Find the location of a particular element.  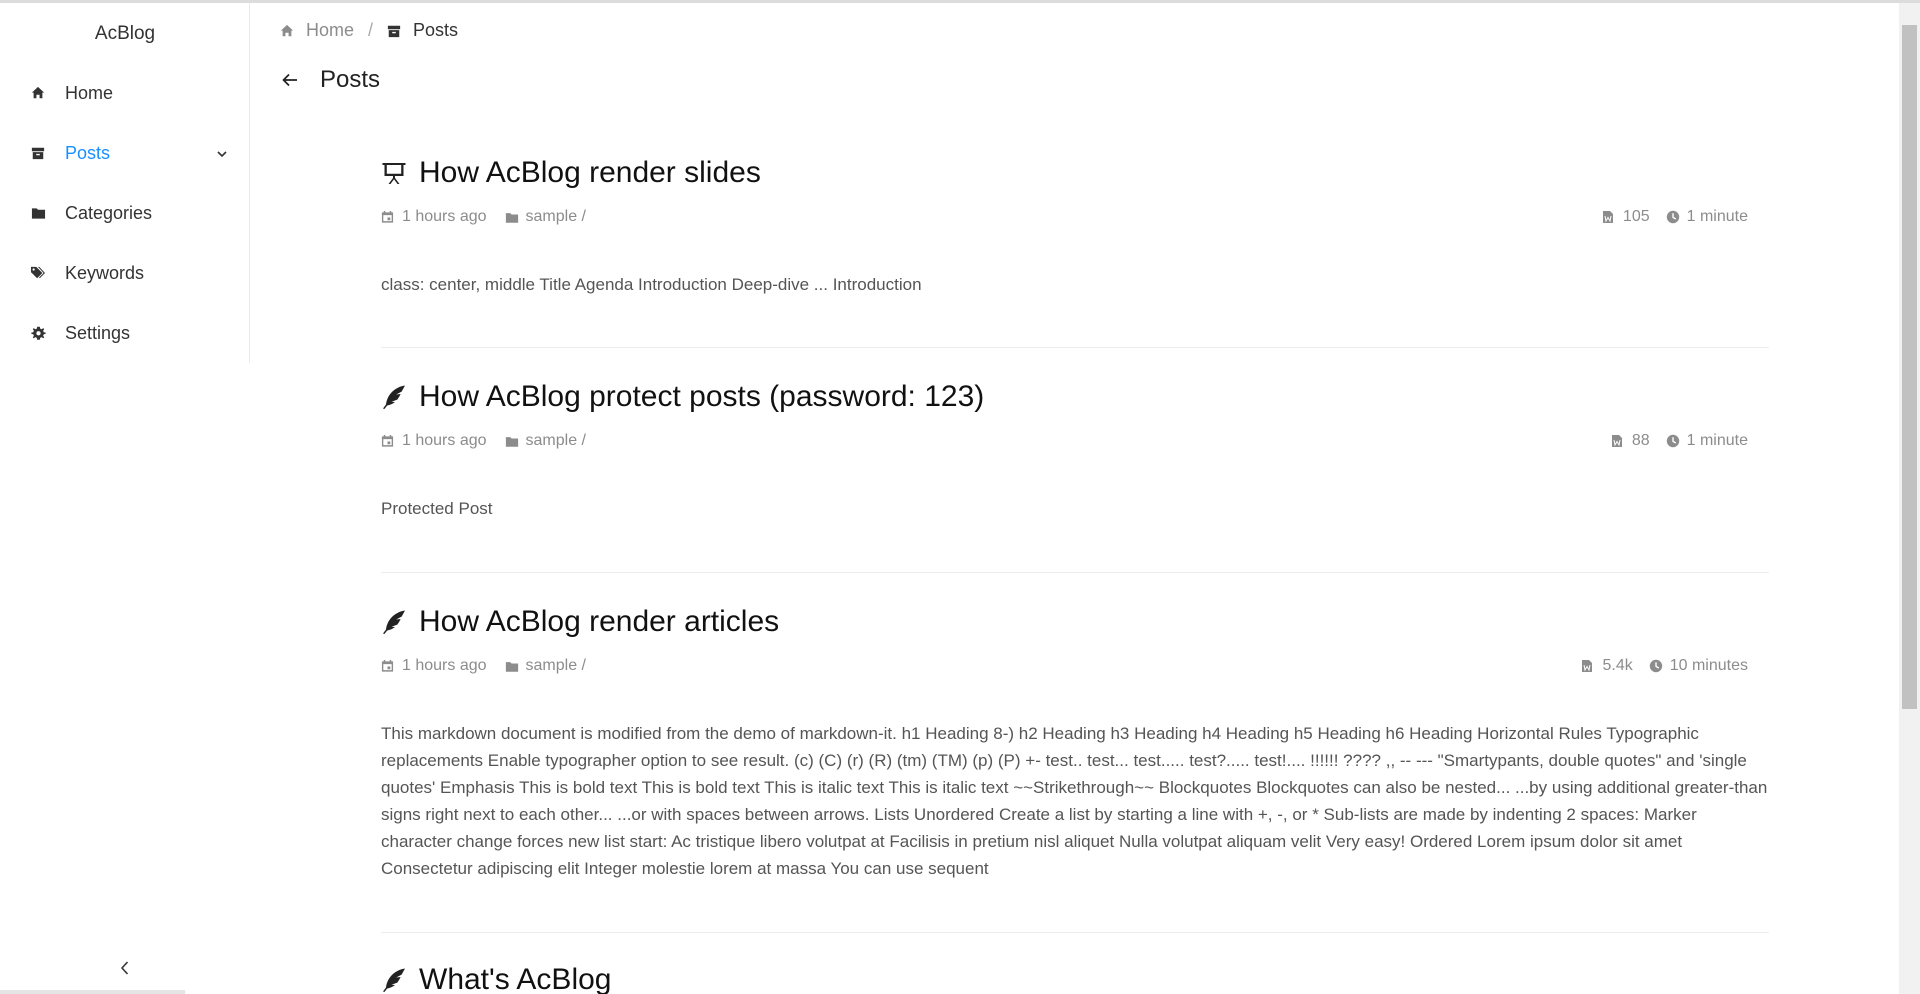

post-item: What's AcBlog is located at coordinates (1075, 978).